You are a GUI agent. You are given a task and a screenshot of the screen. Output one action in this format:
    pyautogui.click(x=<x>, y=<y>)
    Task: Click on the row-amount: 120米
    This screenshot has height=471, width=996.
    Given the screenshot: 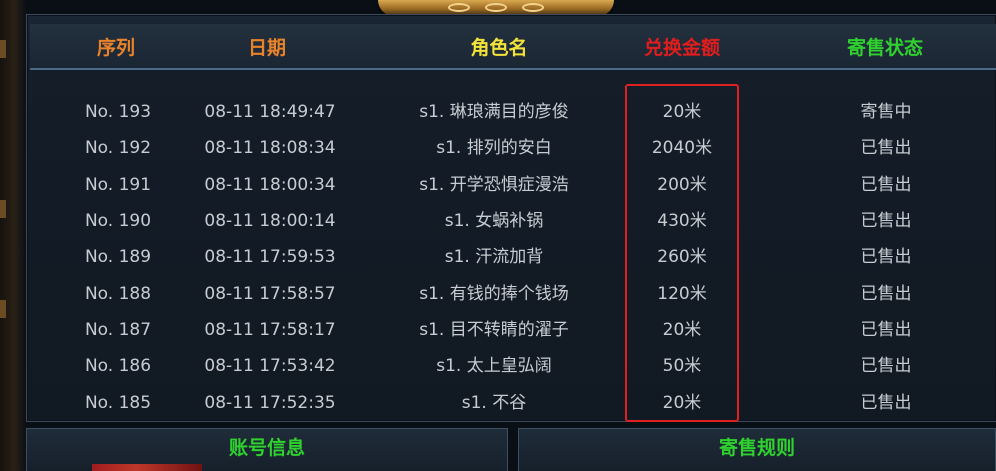 What is the action you would take?
    pyautogui.click(x=682, y=294)
    